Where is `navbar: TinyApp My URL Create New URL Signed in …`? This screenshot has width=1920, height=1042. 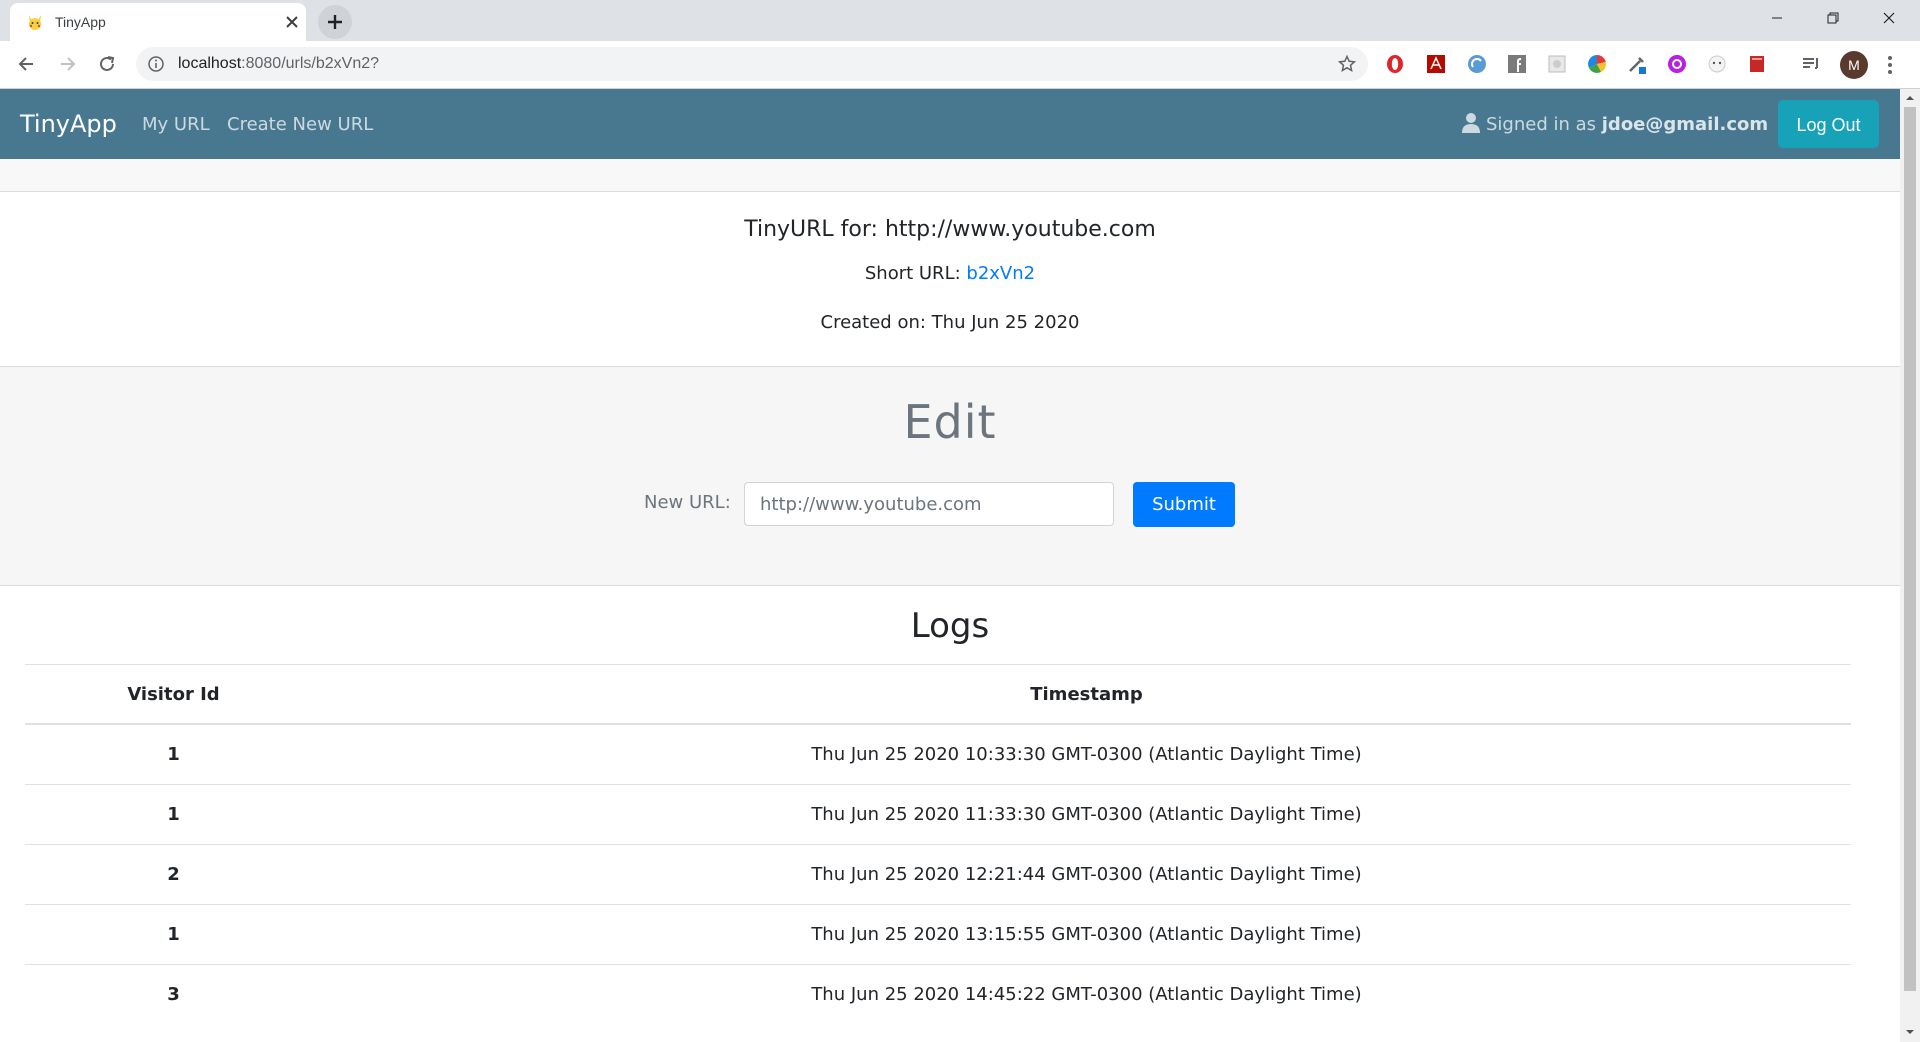
navbar: TinyApp My URL Create New URL Signed in … is located at coordinates (950, 124).